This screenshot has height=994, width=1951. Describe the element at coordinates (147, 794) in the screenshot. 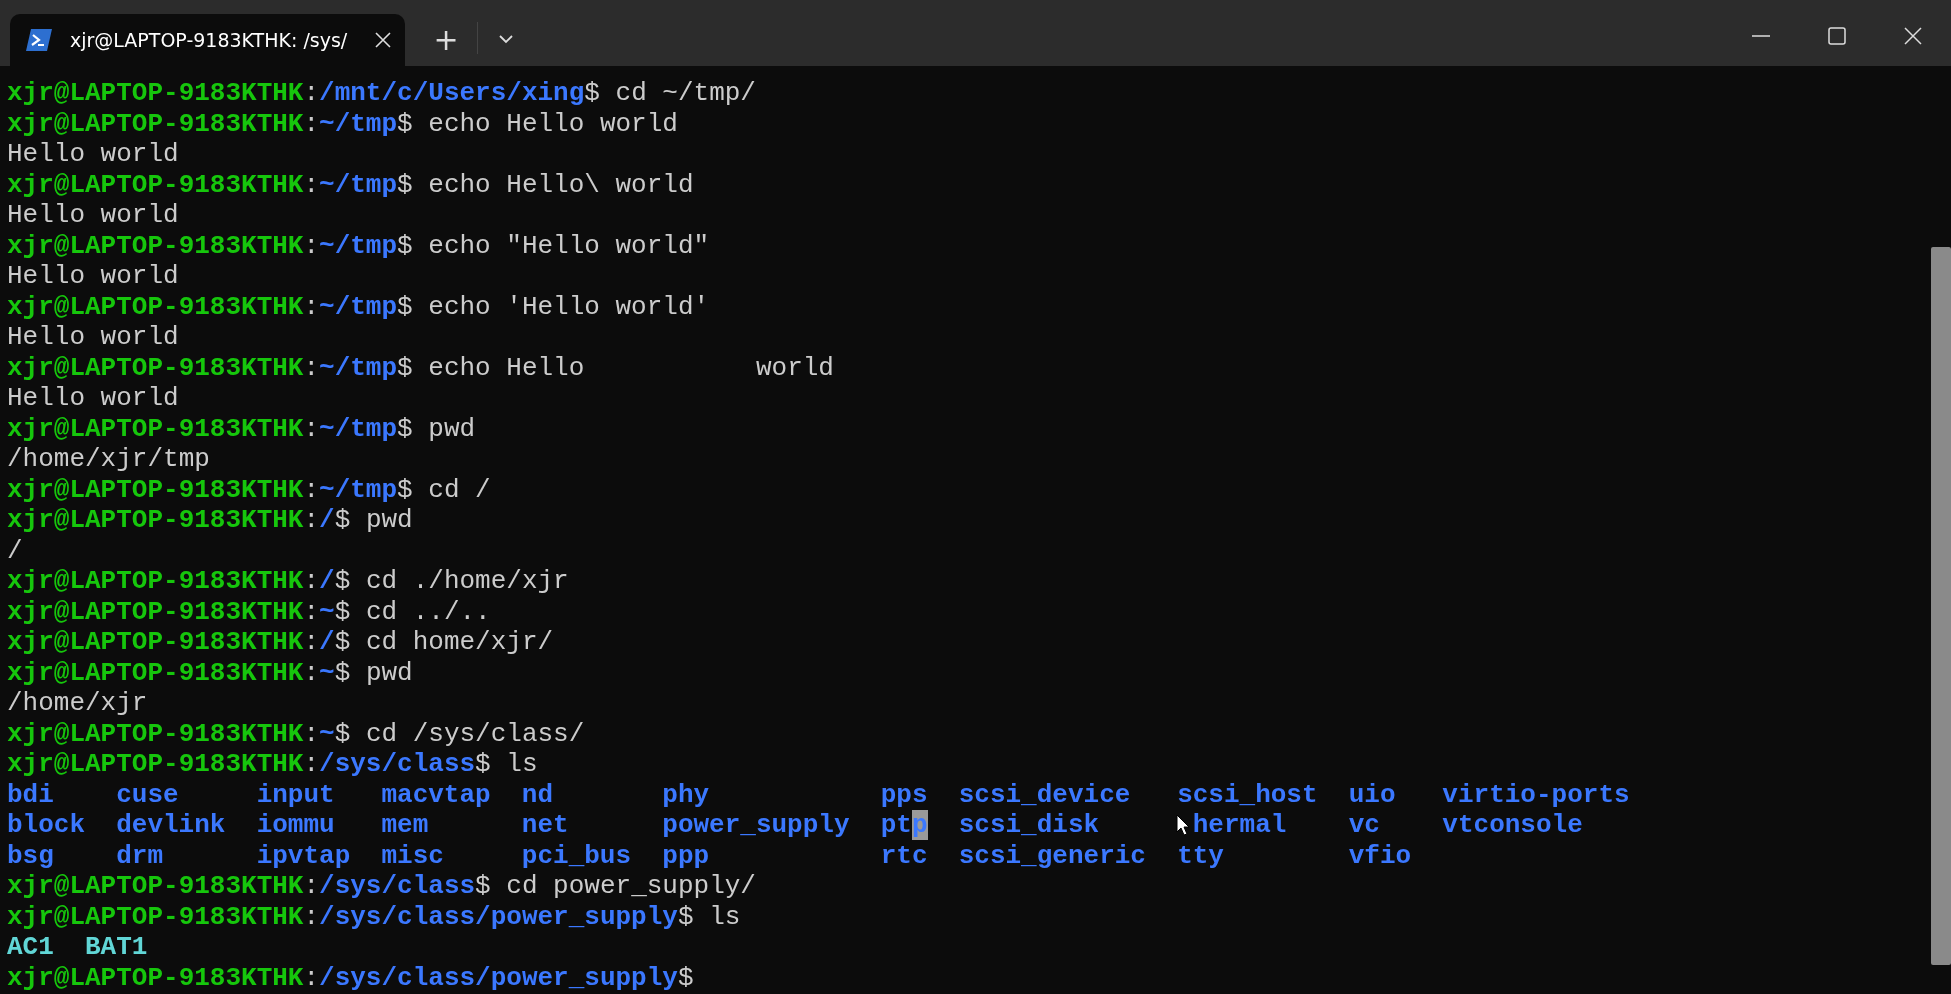

I see `directory-name: cuse` at that location.